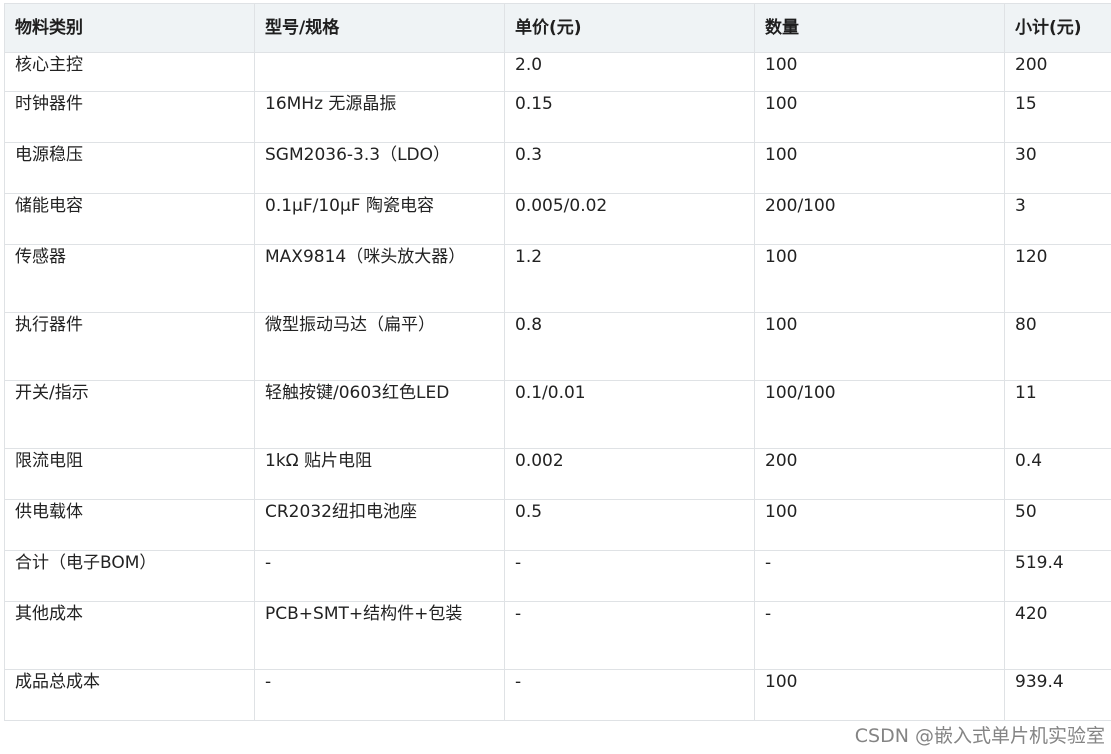 The image size is (1111, 754). I want to click on cell-model: MAX9814（咪头放大器）, so click(379, 278).